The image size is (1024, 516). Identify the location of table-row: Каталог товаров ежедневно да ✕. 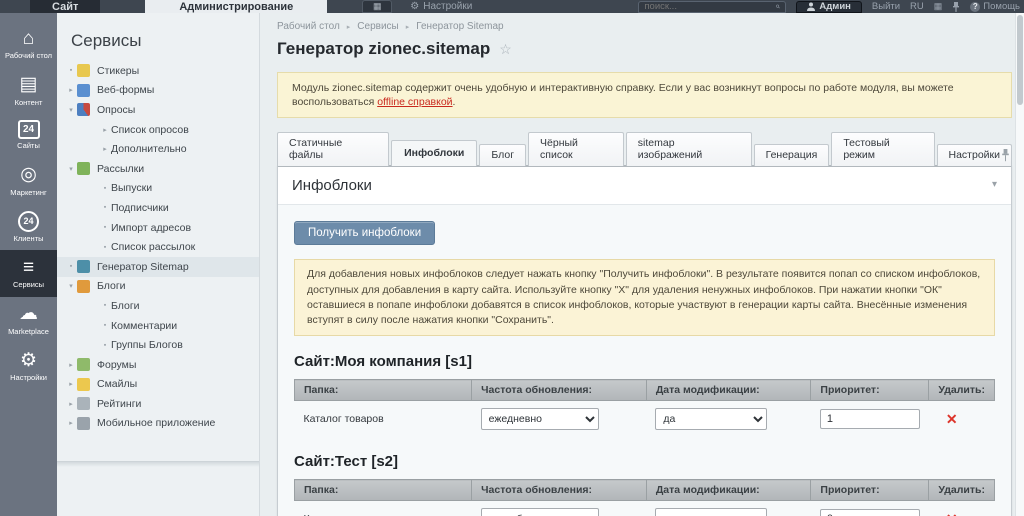
(645, 419).